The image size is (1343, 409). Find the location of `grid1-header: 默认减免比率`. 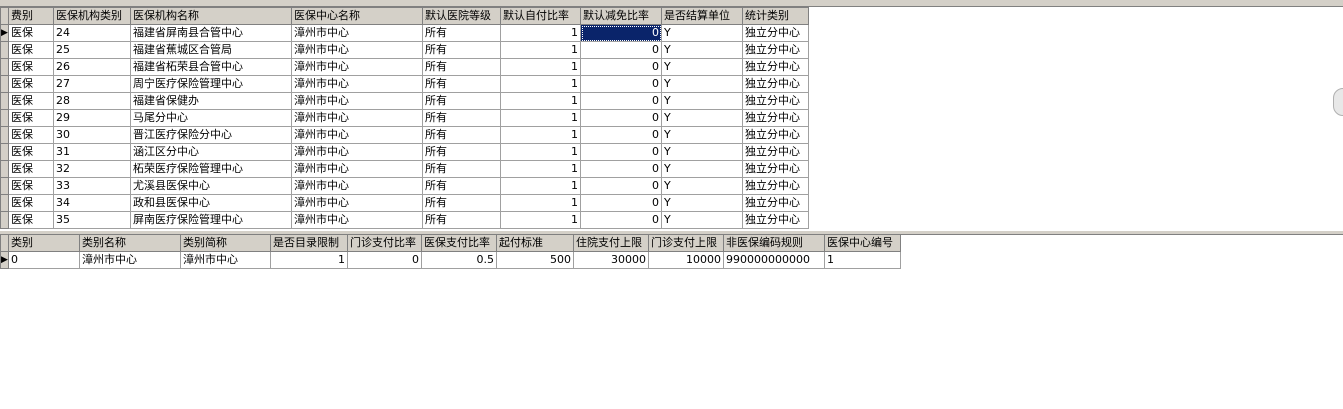

grid1-header: 默认减免比率 is located at coordinates (621, 16).